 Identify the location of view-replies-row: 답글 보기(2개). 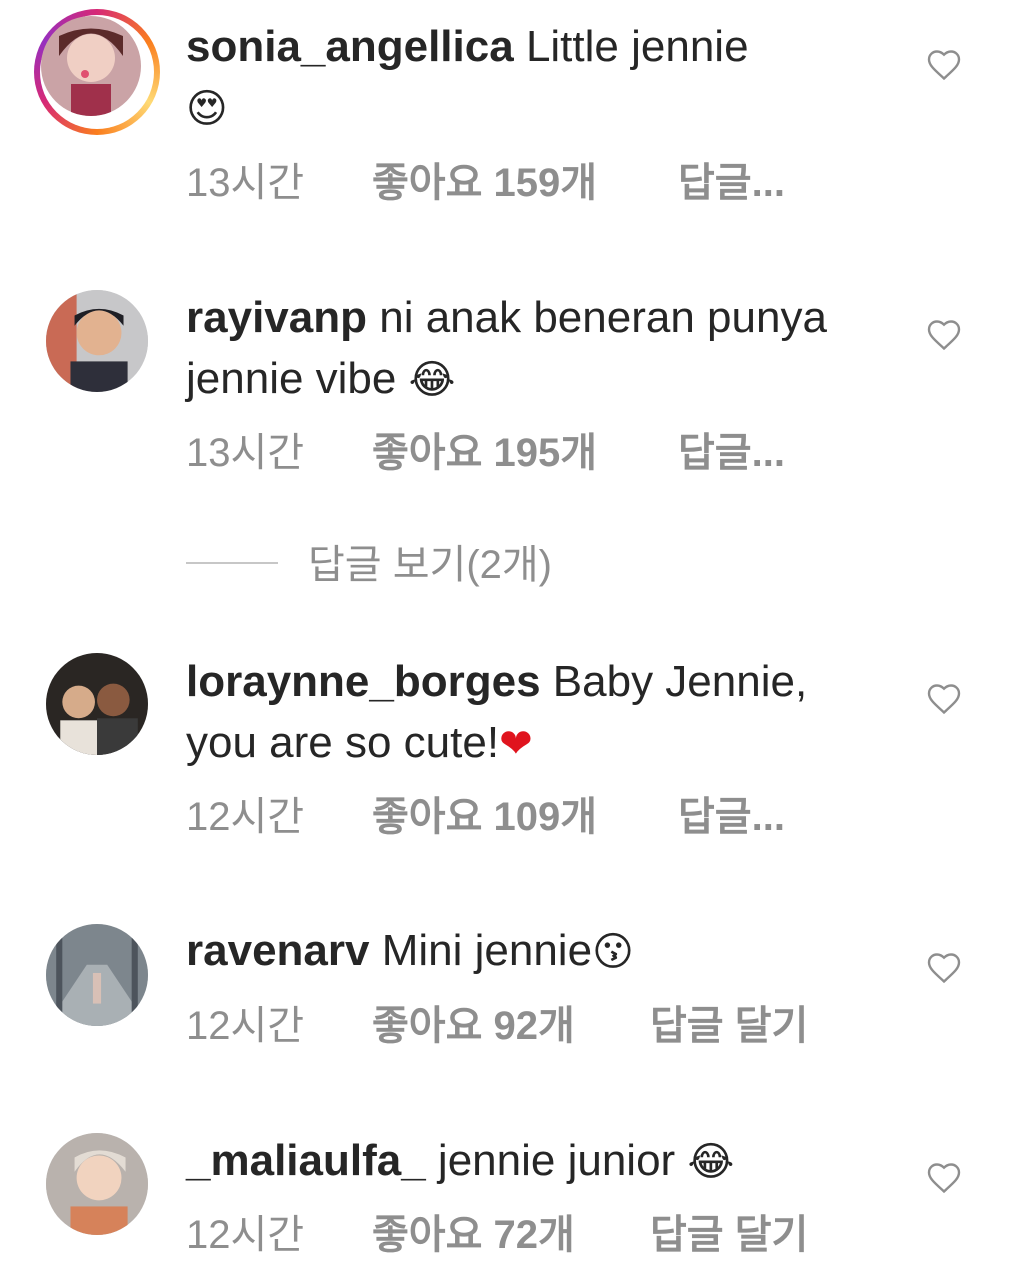
(436, 565).